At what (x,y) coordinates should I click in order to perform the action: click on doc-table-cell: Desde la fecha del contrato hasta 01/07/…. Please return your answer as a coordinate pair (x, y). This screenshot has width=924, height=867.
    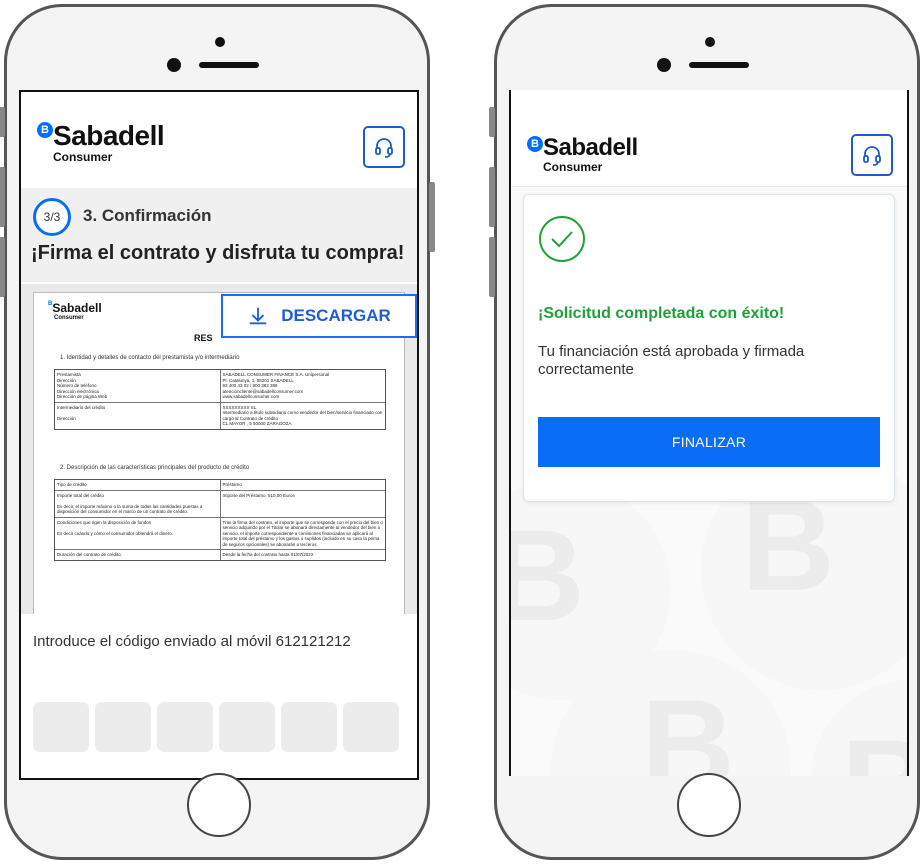
    Looking at the image, I should click on (302, 555).